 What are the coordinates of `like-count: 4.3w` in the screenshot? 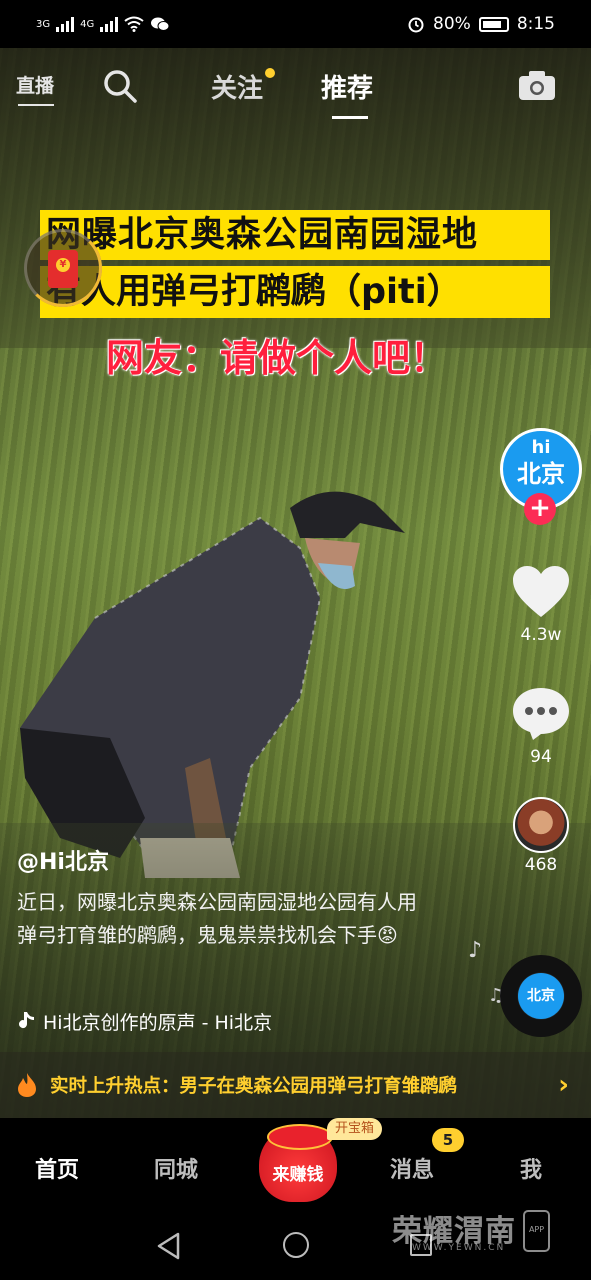 It's located at (541, 635).